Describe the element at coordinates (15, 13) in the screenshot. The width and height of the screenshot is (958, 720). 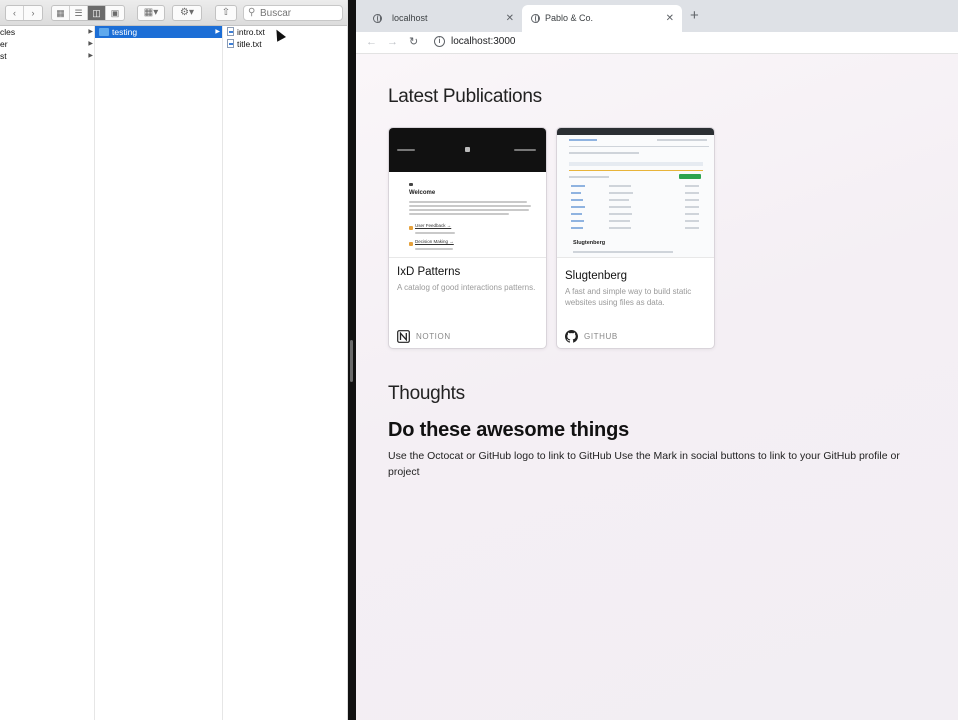
I see `chevron-left-icon: ‹` at that location.